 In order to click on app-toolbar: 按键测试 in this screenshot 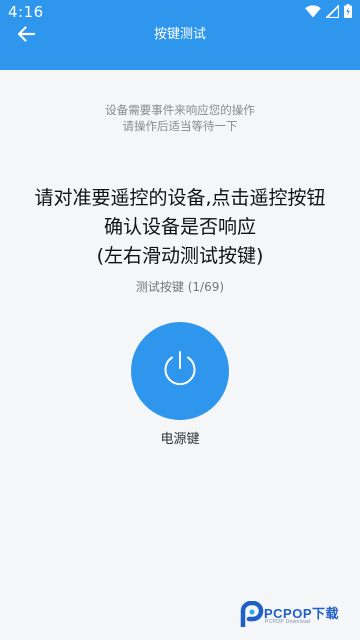, I will do `click(180, 47)`.